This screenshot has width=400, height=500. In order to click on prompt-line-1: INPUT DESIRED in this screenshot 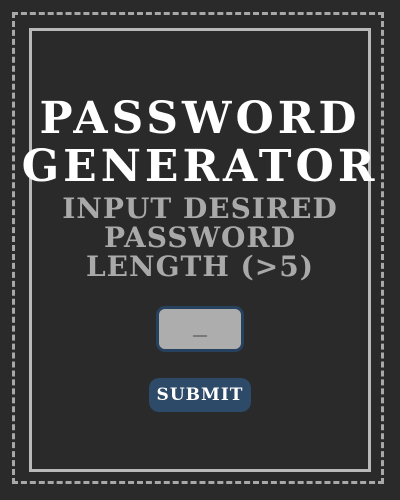, I will do `click(200, 208)`.